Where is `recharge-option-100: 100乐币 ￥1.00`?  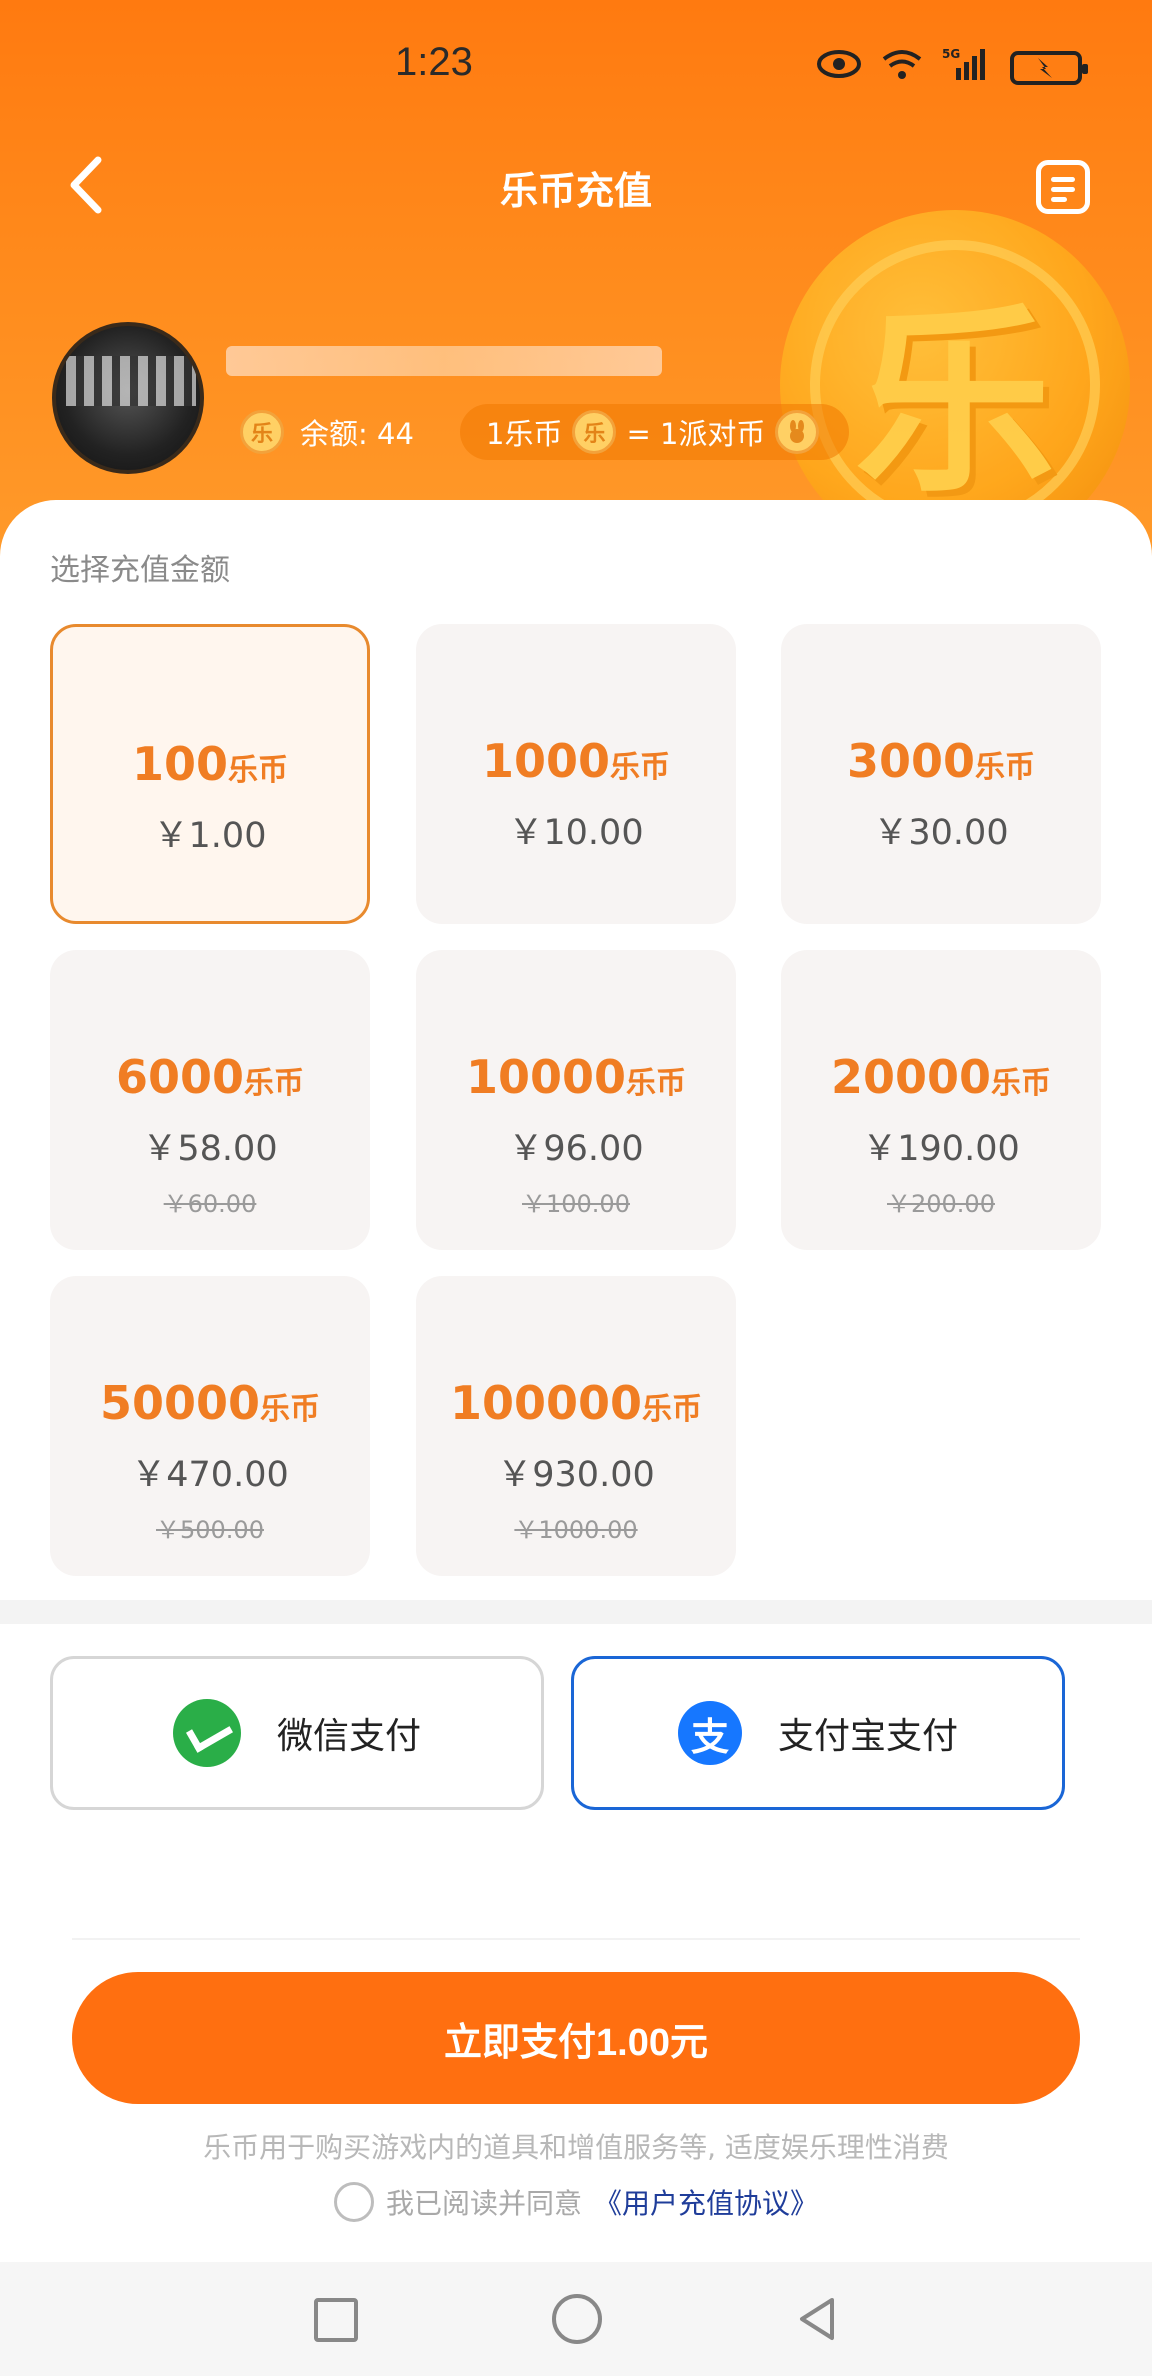 recharge-option-100: 100乐币 ￥1.00 is located at coordinates (210, 774).